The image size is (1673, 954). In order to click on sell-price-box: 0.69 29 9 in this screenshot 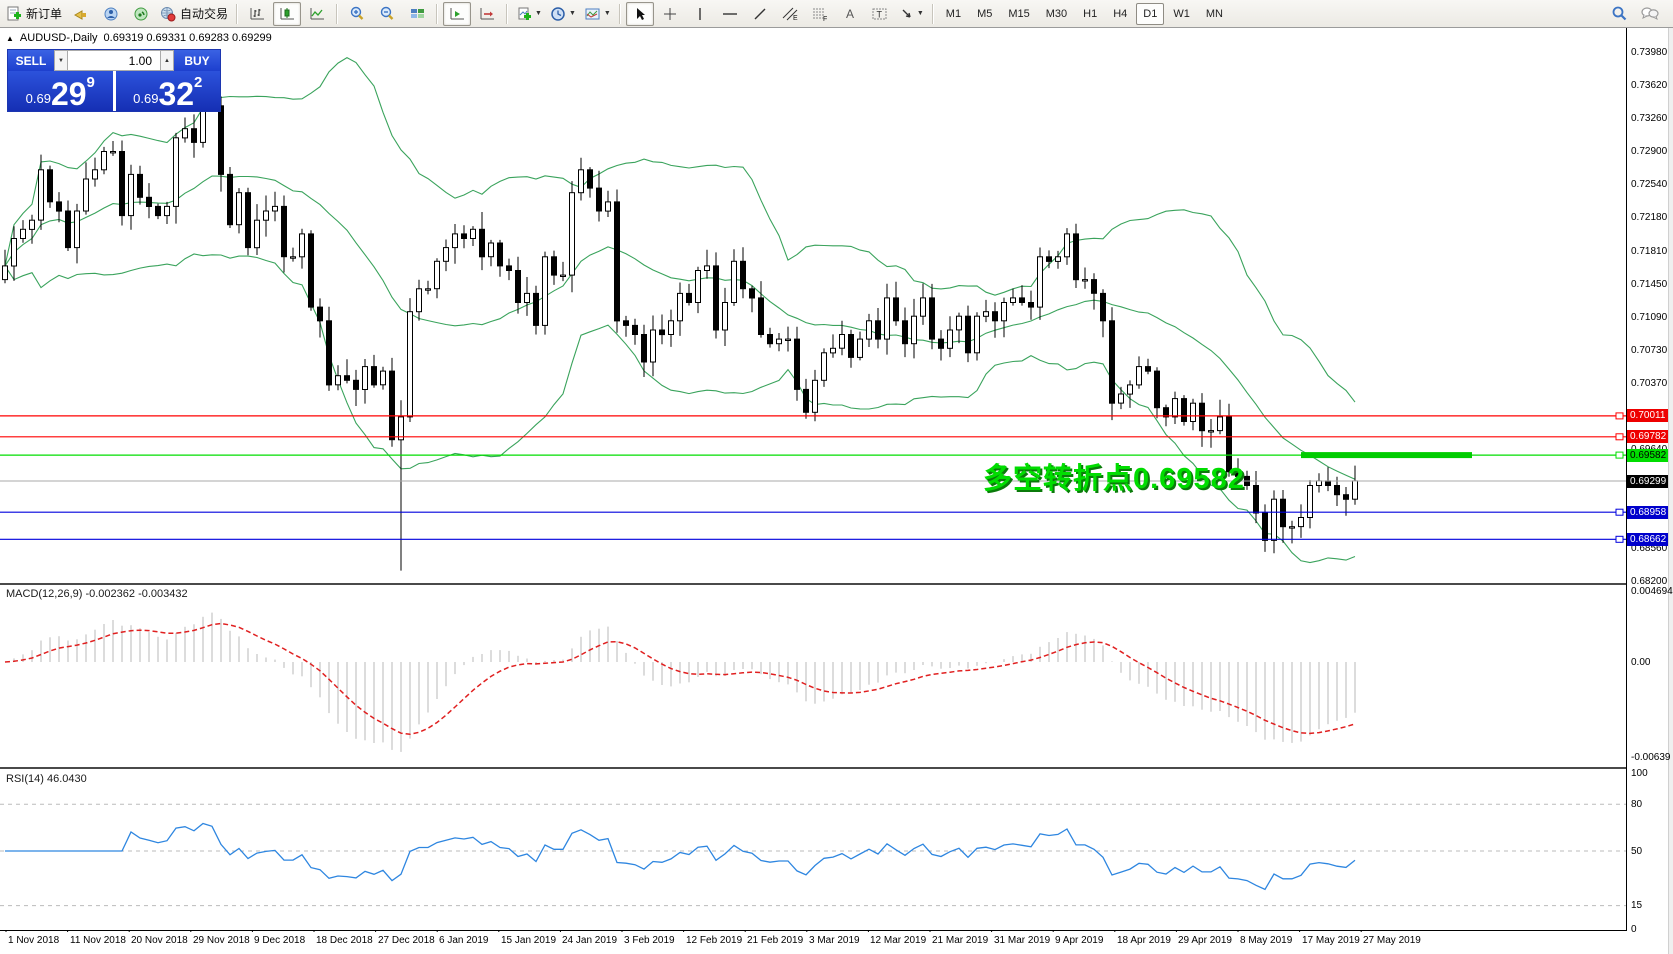, I will do `click(60, 91)`.